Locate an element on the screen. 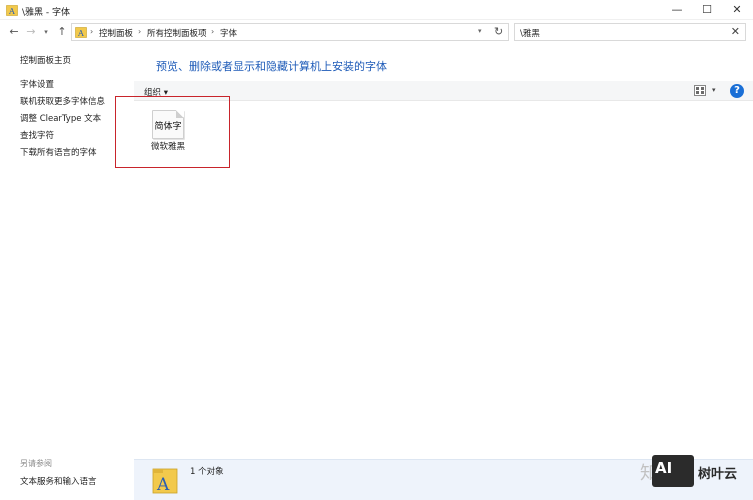 This screenshot has height=500, width=753. sidebar-link-get-font-info-online: 联机获取更多字体信息 is located at coordinates (62, 101).